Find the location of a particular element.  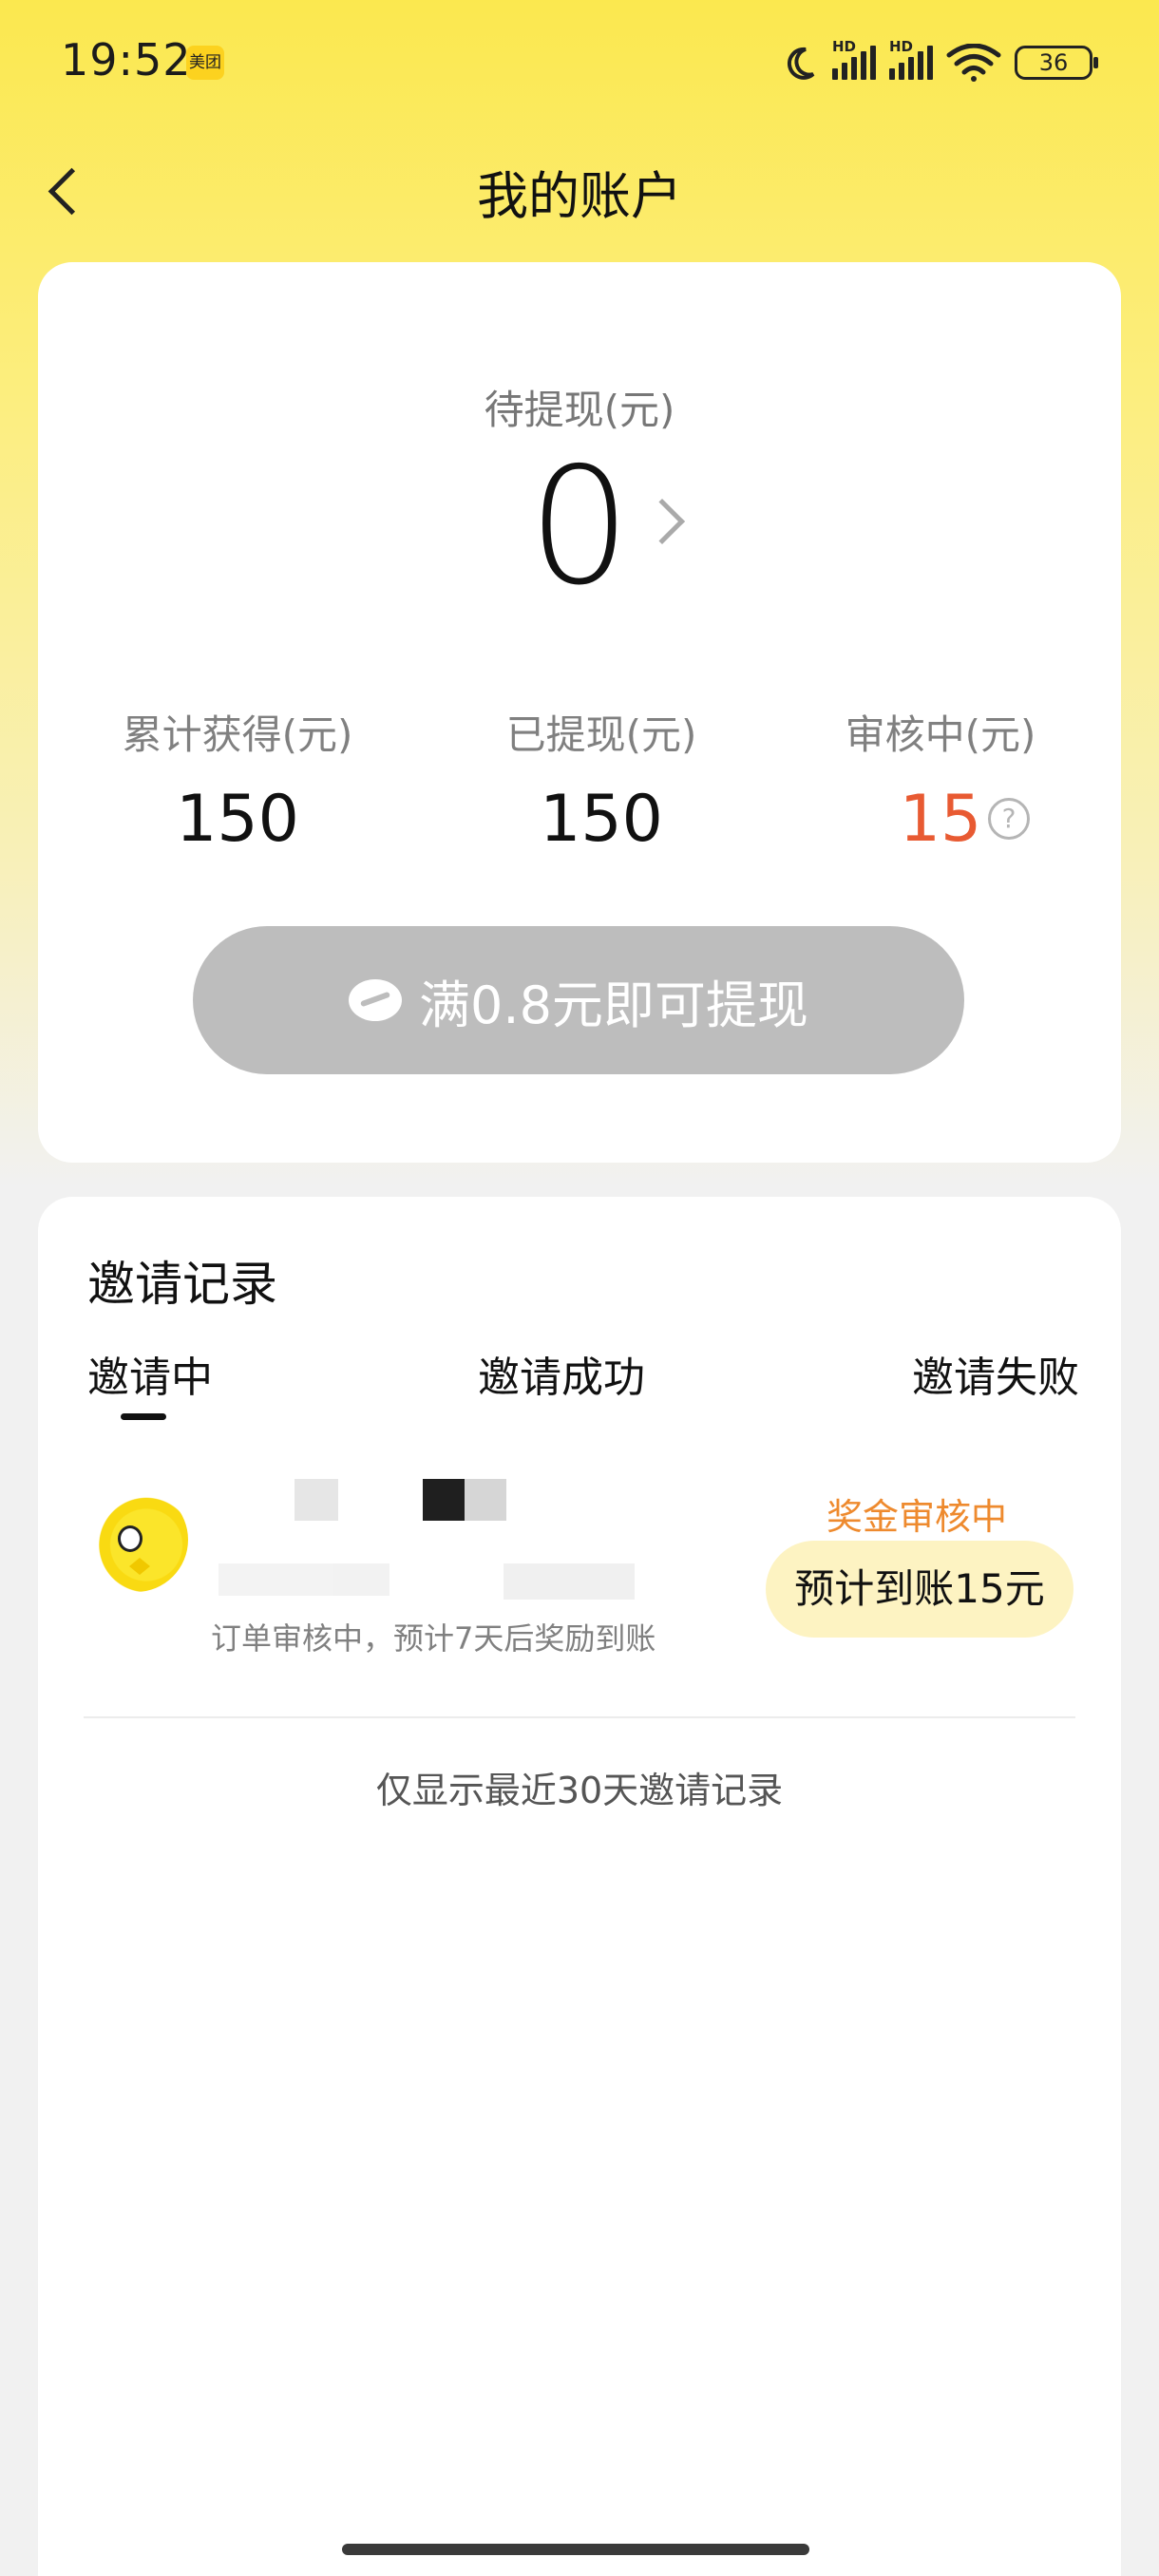

tab-inviting: 邀请中 is located at coordinates (150, 1373).